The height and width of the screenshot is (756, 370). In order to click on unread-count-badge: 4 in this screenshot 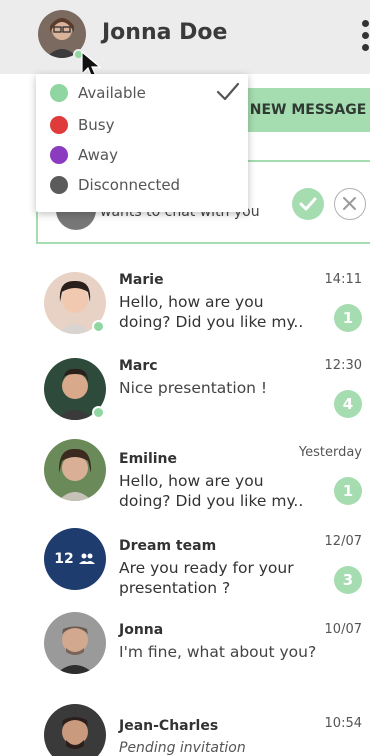, I will do `click(348, 404)`.